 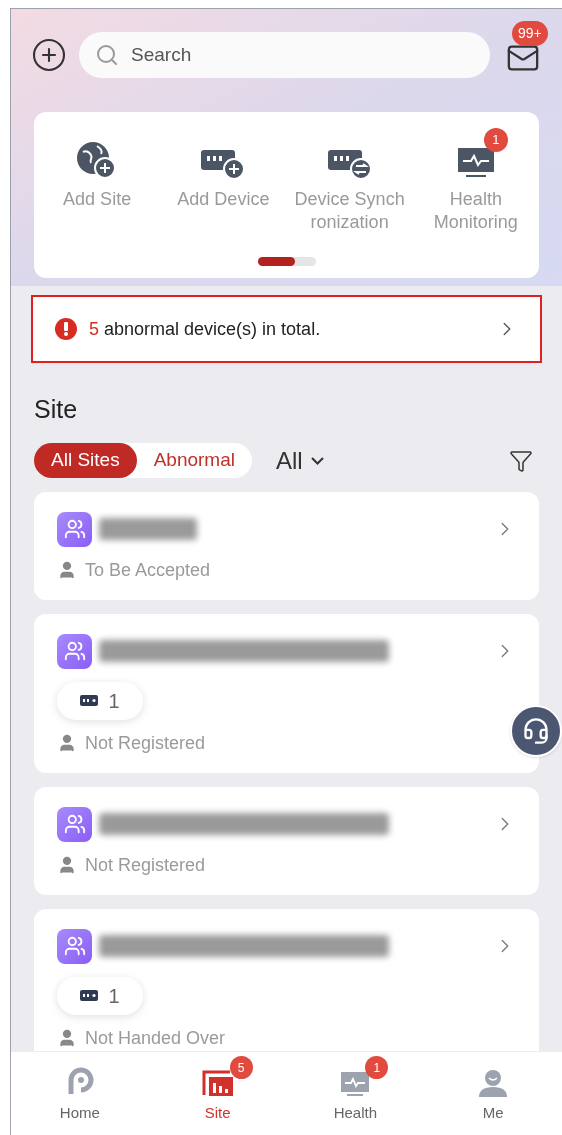 What do you see at coordinates (85, 460) in the screenshot?
I see `segment-tab: All Sites` at bounding box center [85, 460].